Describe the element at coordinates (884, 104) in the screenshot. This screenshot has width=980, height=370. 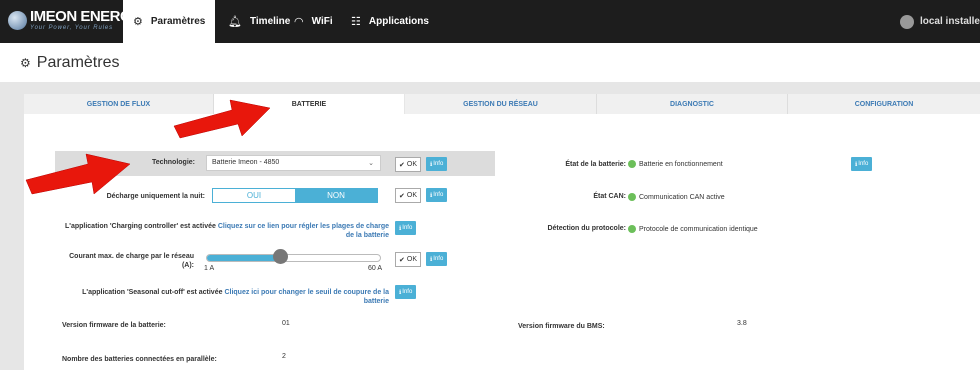
I see `tab-configuration: CONFIGURATION` at that location.